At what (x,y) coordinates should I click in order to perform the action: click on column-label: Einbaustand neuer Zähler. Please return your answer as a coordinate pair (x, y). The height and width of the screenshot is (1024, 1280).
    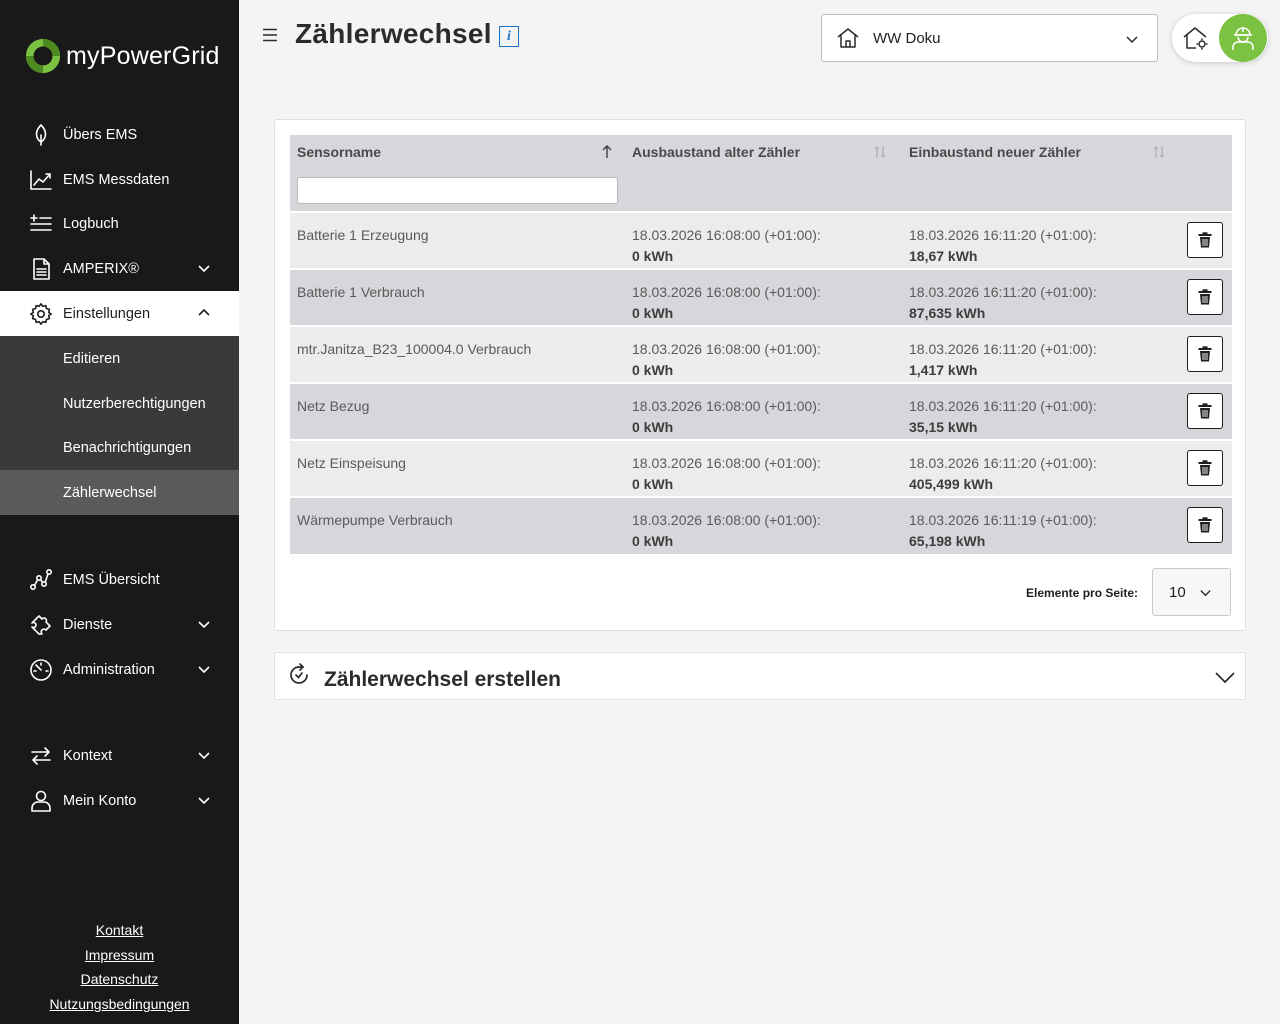
    Looking at the image, I should click on (995, 152).